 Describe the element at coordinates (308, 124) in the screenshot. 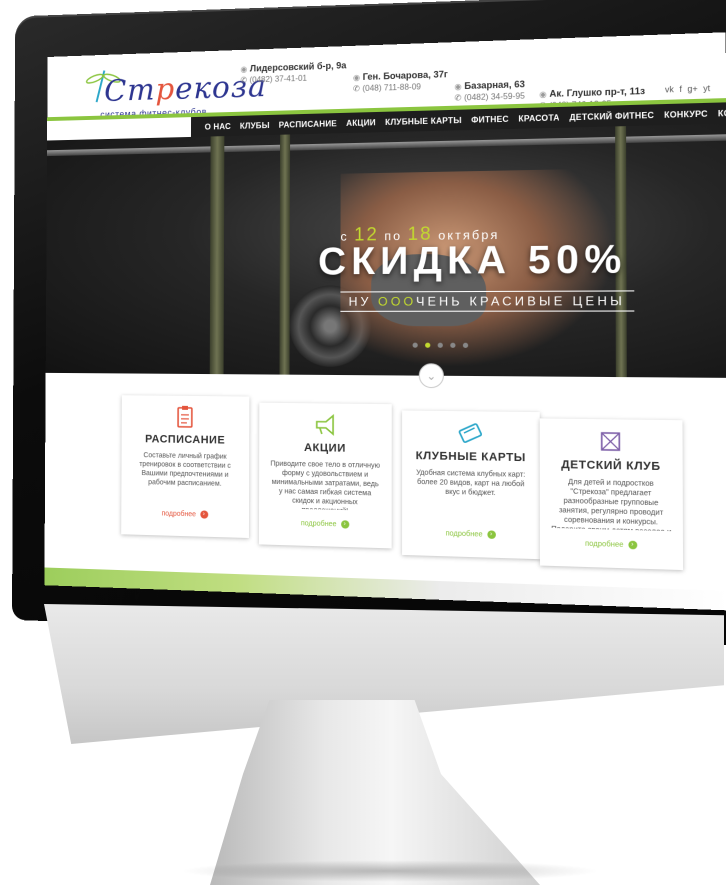

I see `nav-schedule: РАСПИСАНИЕ` at that location.